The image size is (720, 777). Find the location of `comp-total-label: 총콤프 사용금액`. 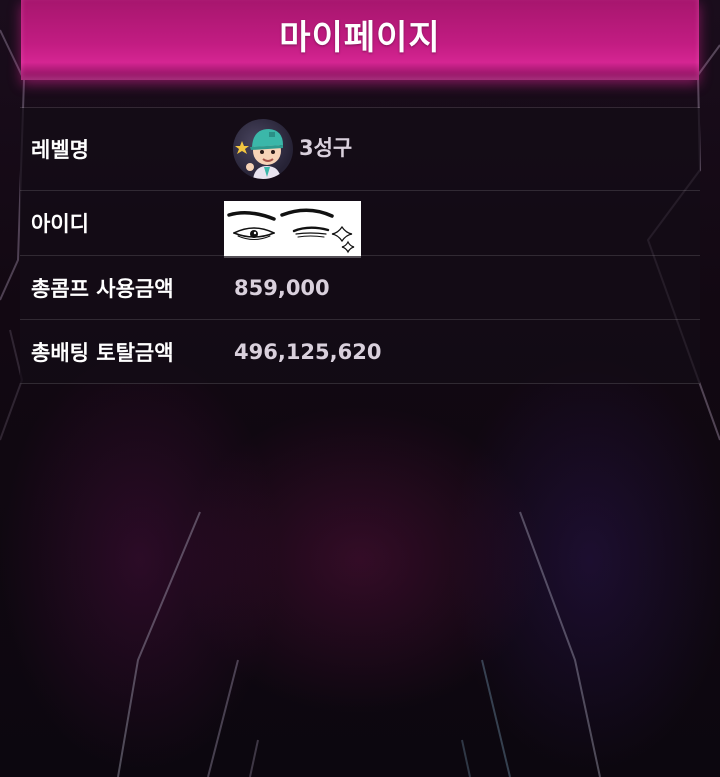

comp-total-label: 총콤프 사용금액 is located at coordinates (102, 288).